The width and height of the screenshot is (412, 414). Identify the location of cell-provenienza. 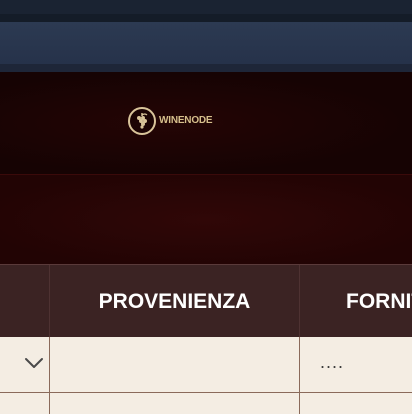
(174, 365).